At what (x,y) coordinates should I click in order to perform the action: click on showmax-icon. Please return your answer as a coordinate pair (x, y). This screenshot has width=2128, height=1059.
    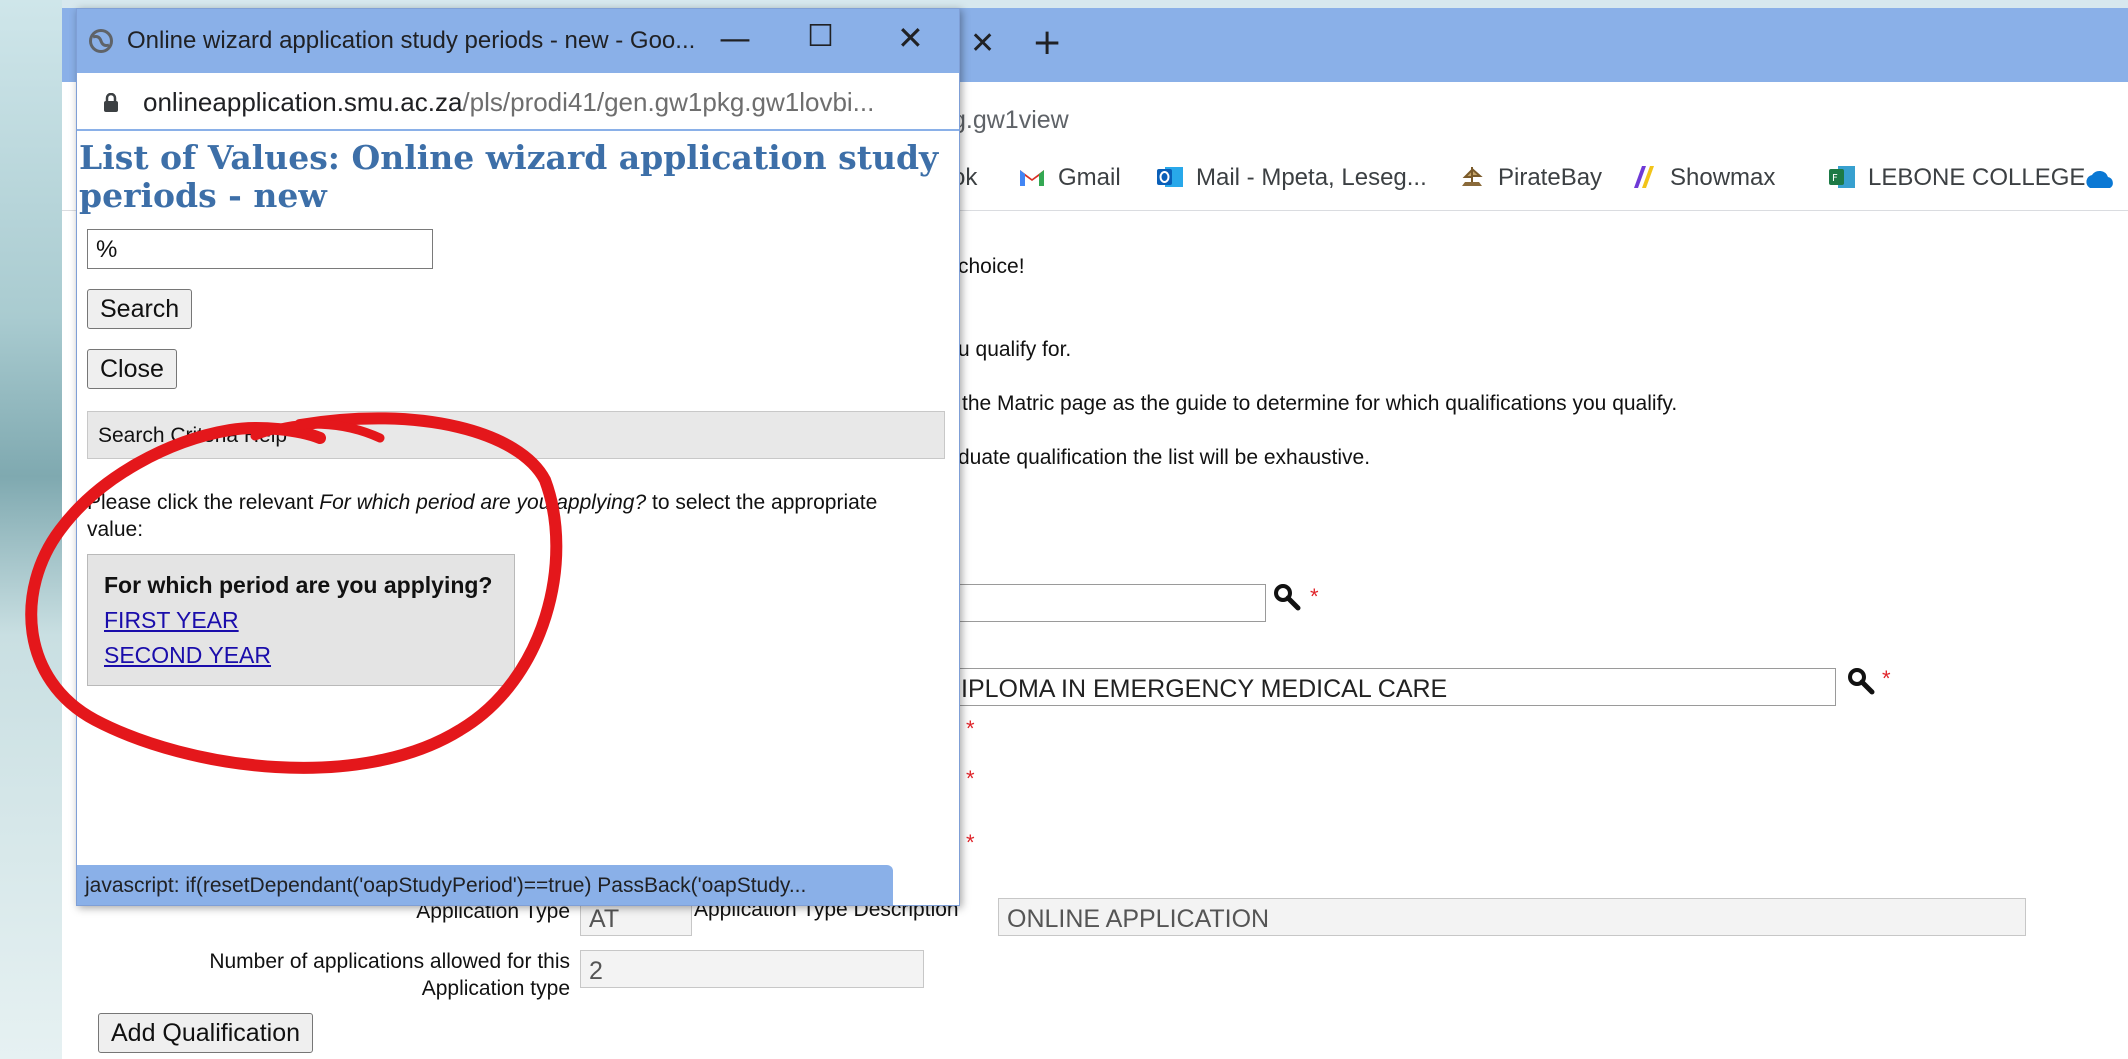
    Looking at the image, I should click on (1644, 177).